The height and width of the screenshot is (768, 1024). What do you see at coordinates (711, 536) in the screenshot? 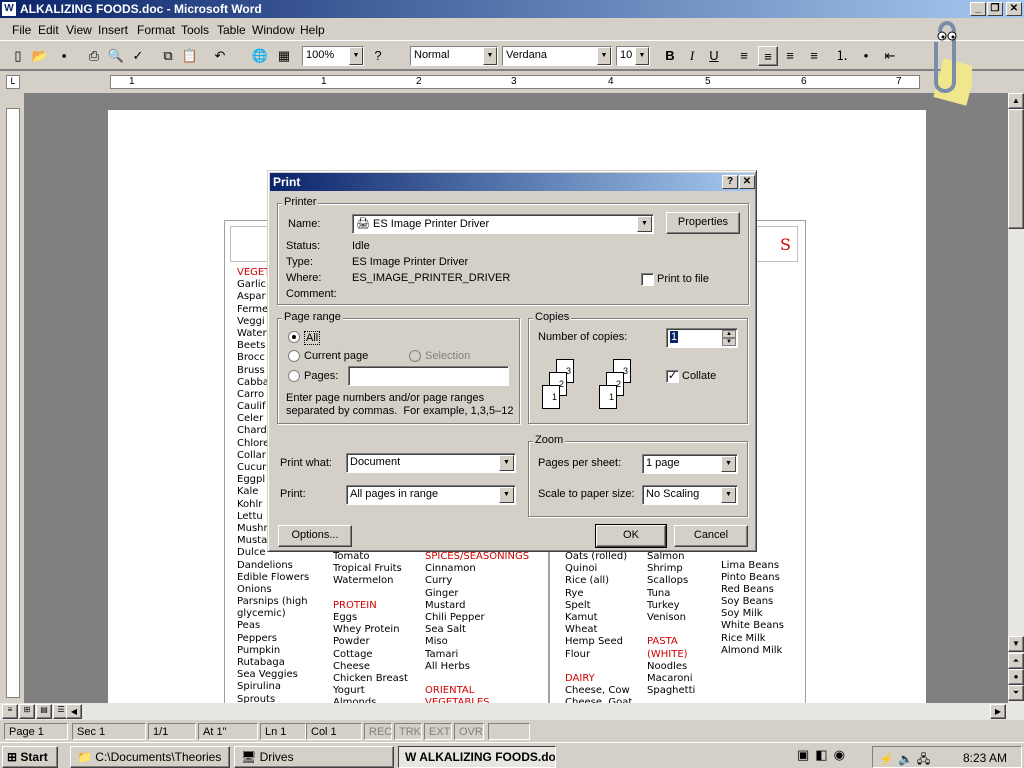
I see `cancel-button: Cancel` at bounding box center [711, 536].